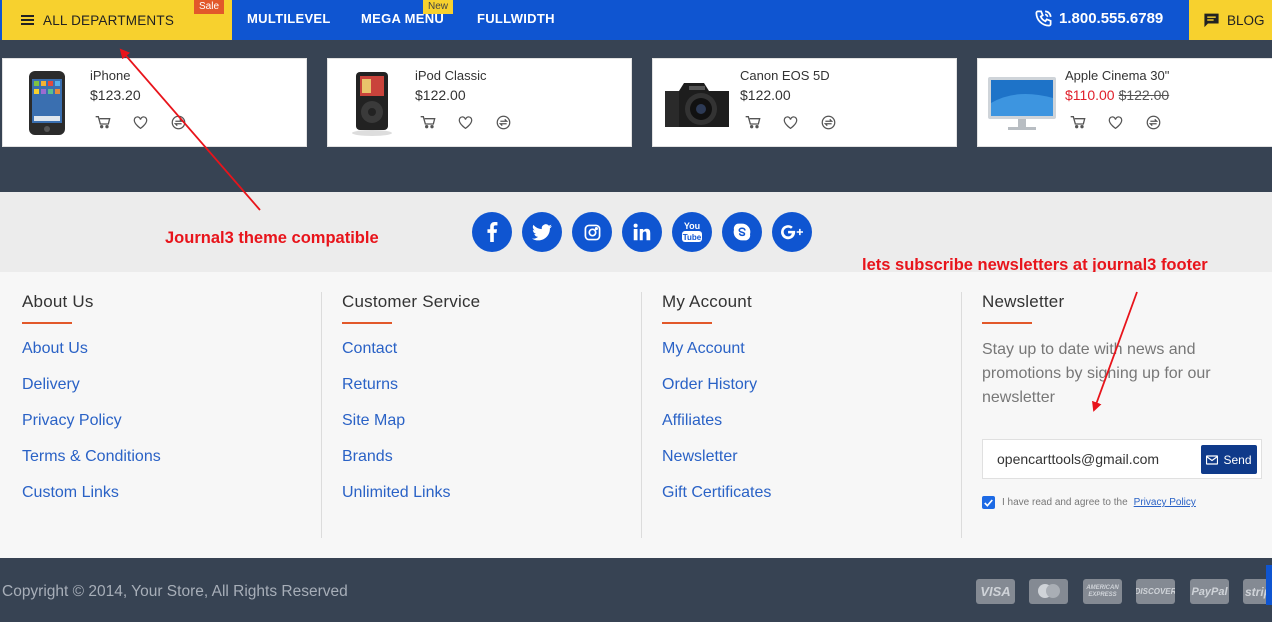 The width and height of the screenshot is (1272, 622). Describe the element at coordinates (804, 102) in the screenshot. I see `product-card-canon-eos-5d: Canon EOS 5D $122.00` at that location.